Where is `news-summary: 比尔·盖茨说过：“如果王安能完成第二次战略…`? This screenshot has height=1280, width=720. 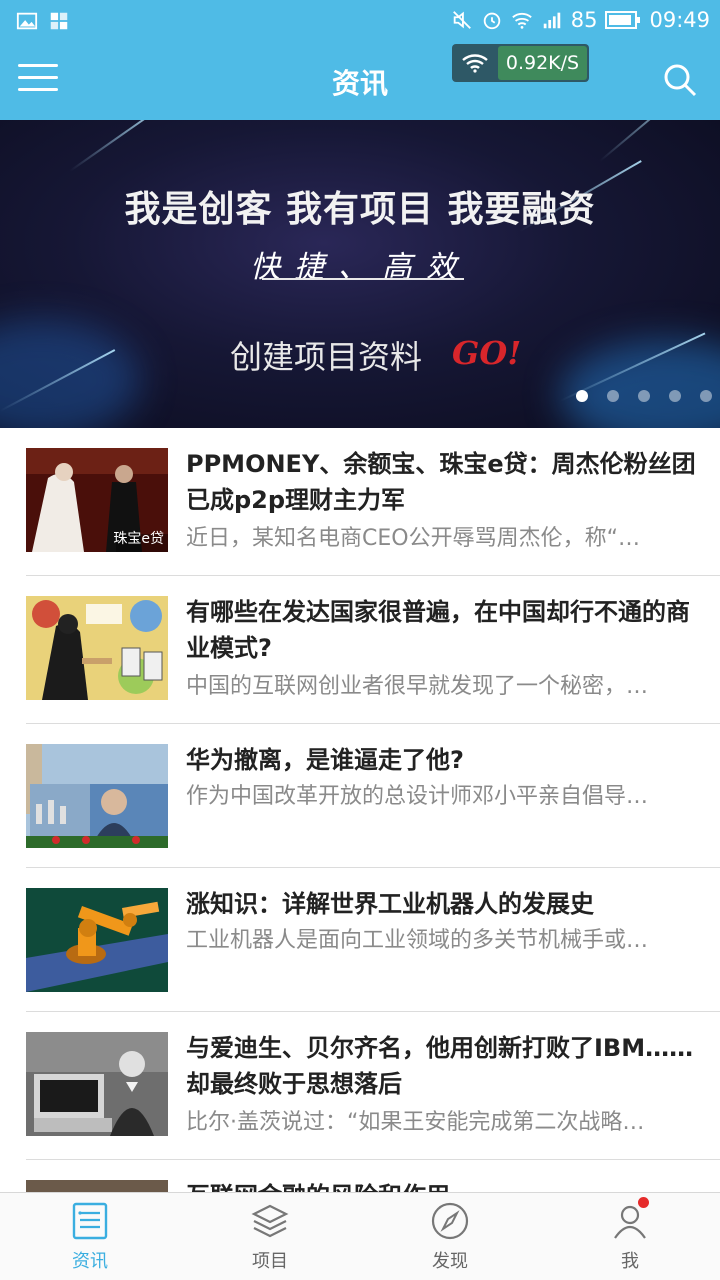 news-summary: 比尔·盖茨说过：“如果王安能完成第二次战略… is located at coordinates (415, 1122).